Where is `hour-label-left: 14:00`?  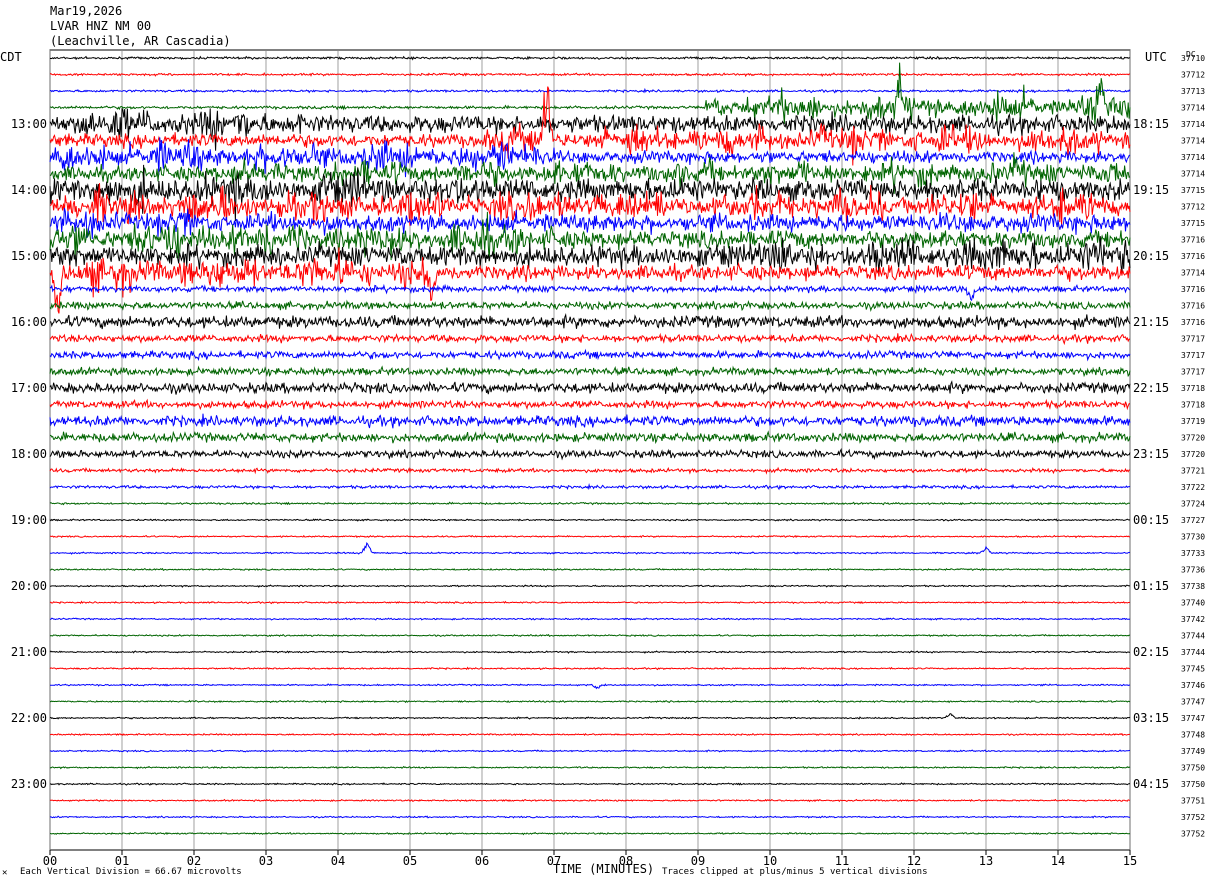
hour-label-left: 14:00 is located at coordinates (29, 190).